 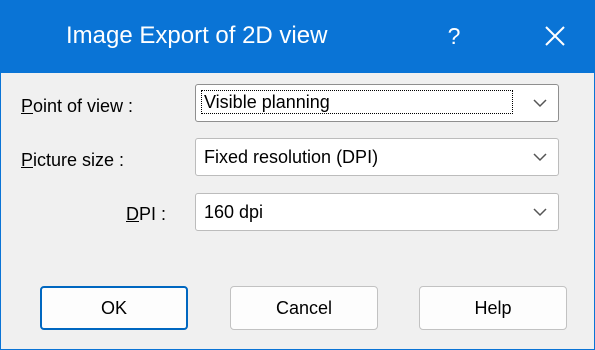 What do you see at coordinates (377, 212) in the screenshot?
I see `dpi-dropdown: 160 dpi` at bounding box center [377, 212].